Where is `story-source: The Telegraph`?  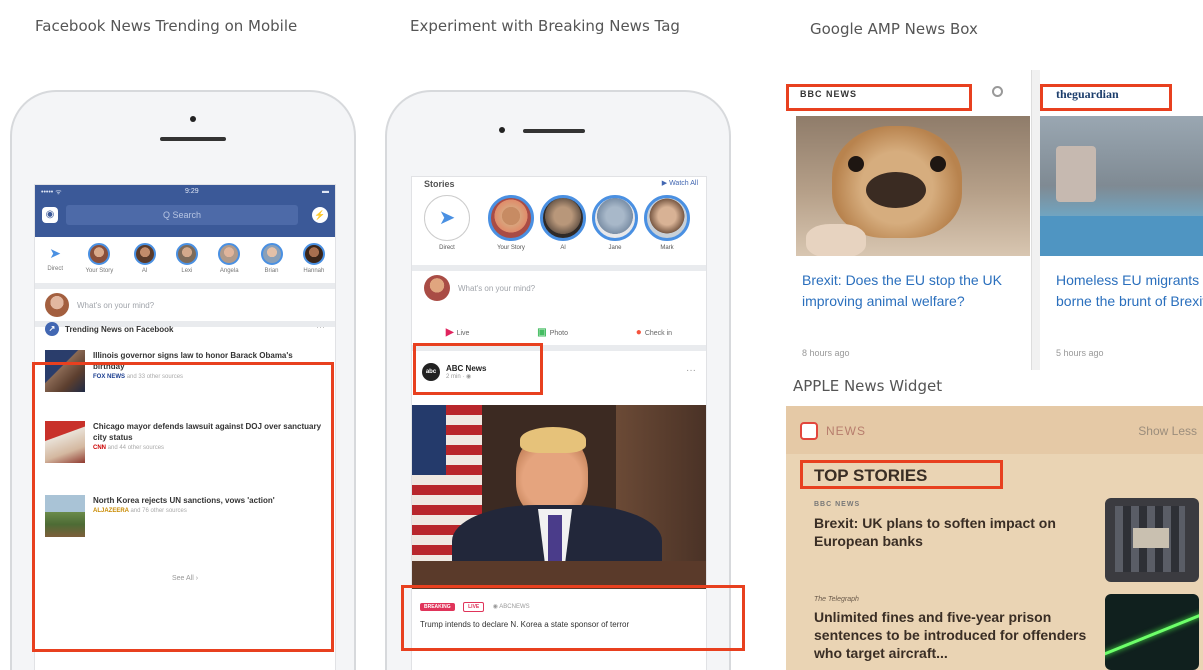 story-source: The Telegraph is located at coordinates (836, 599).